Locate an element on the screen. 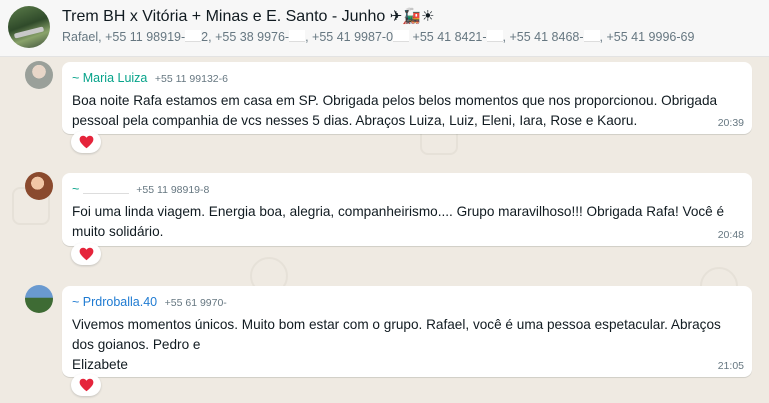 The height and width of the screenshot is (403, 769). sender-line: ~ Maria Luiza +55 11 99132-6 is located at coordinates (150, 78).